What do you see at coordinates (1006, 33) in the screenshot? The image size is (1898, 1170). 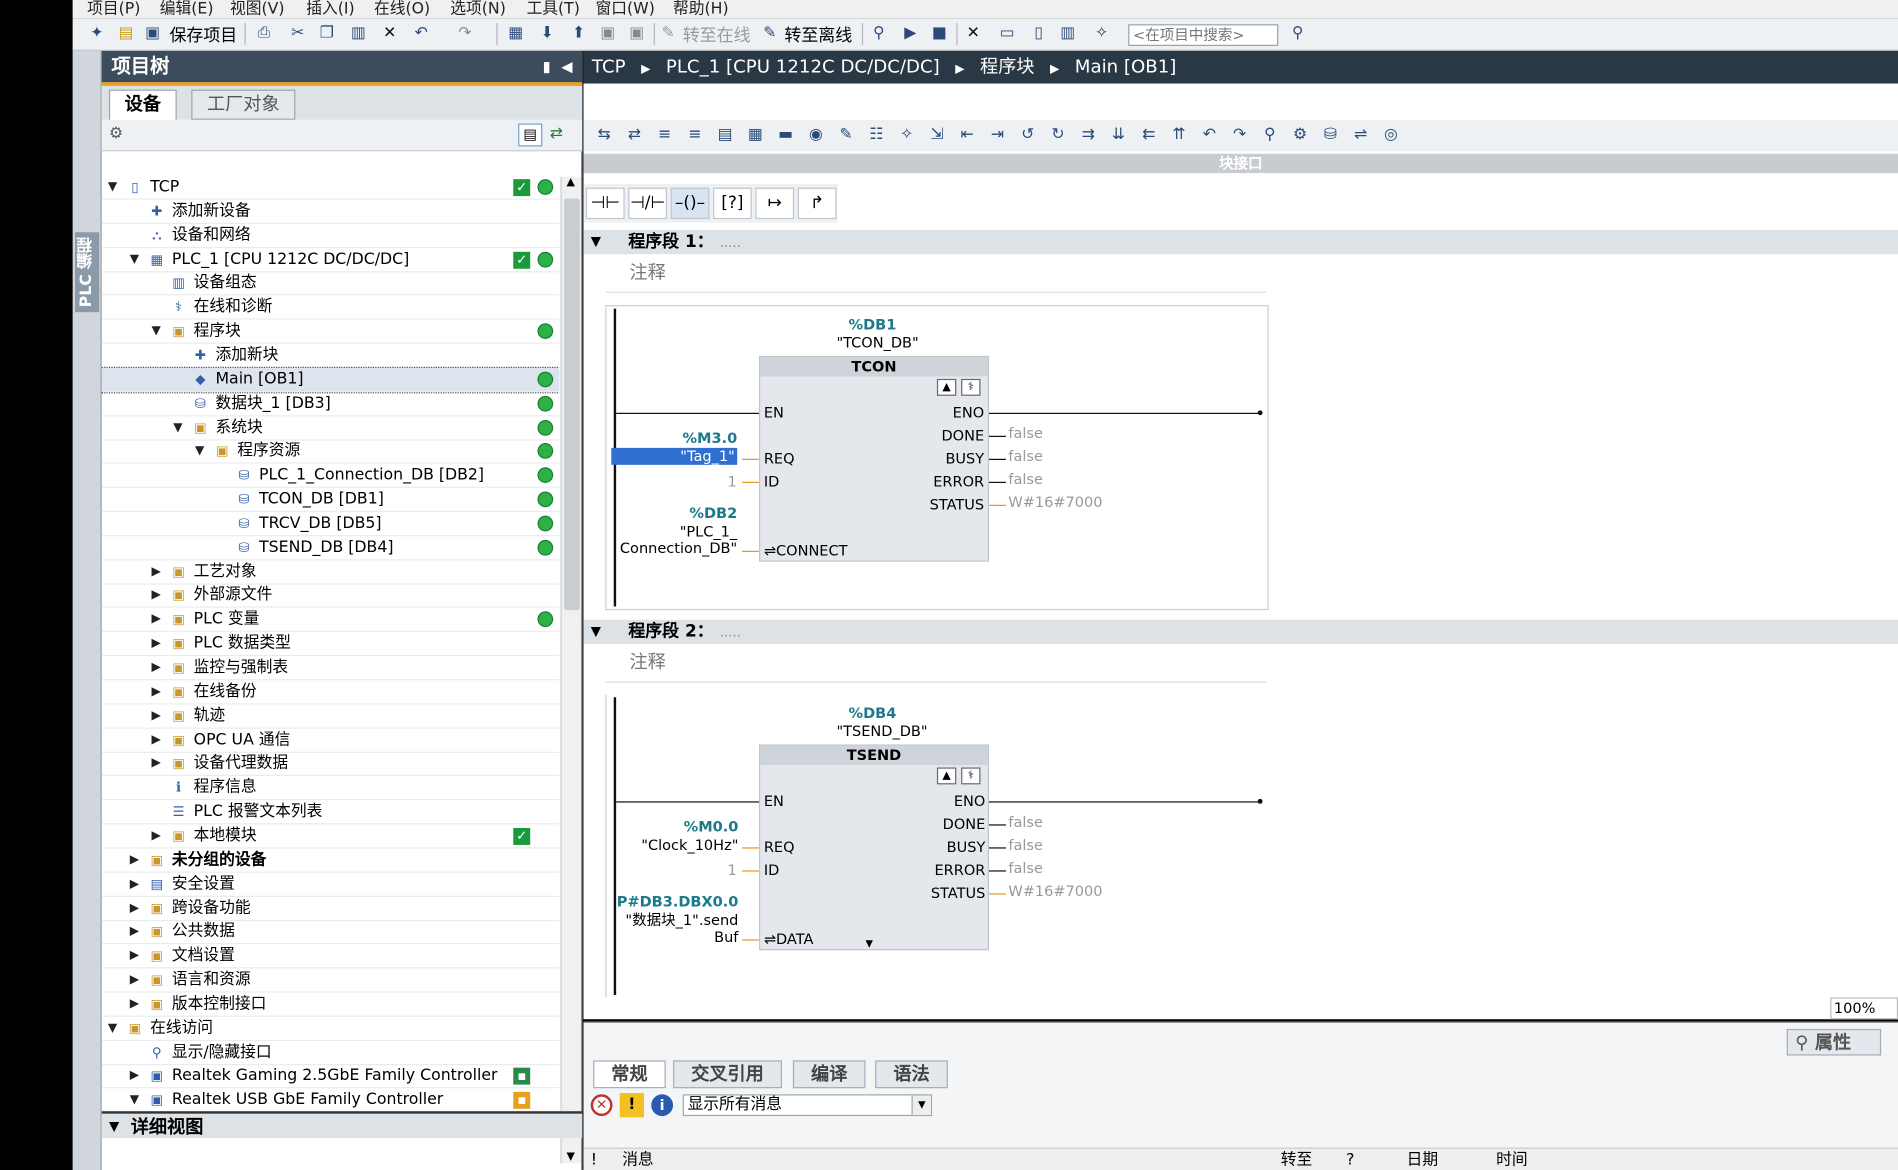 I see `split-horizontal-icon: ▭` at bounding box center [1006, 33].